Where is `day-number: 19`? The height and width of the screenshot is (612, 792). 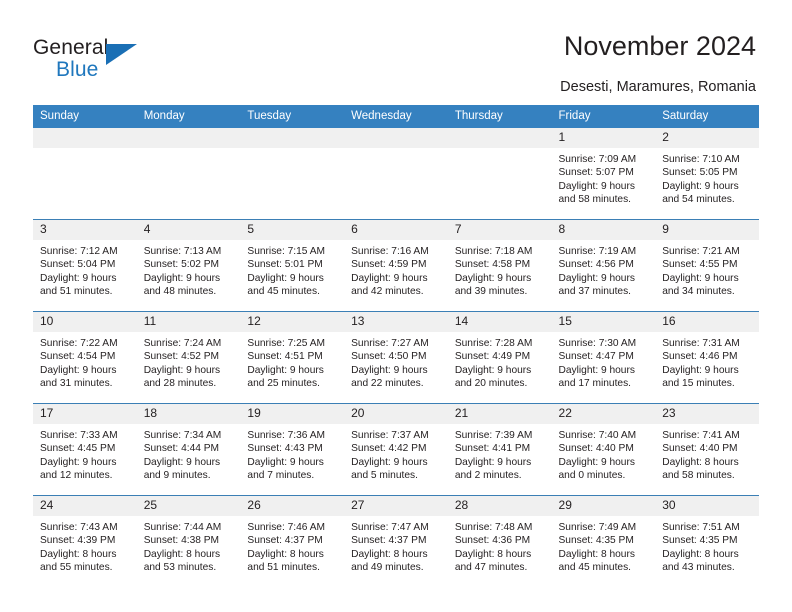 day-number: 19 is located at coordinates (292, 414).